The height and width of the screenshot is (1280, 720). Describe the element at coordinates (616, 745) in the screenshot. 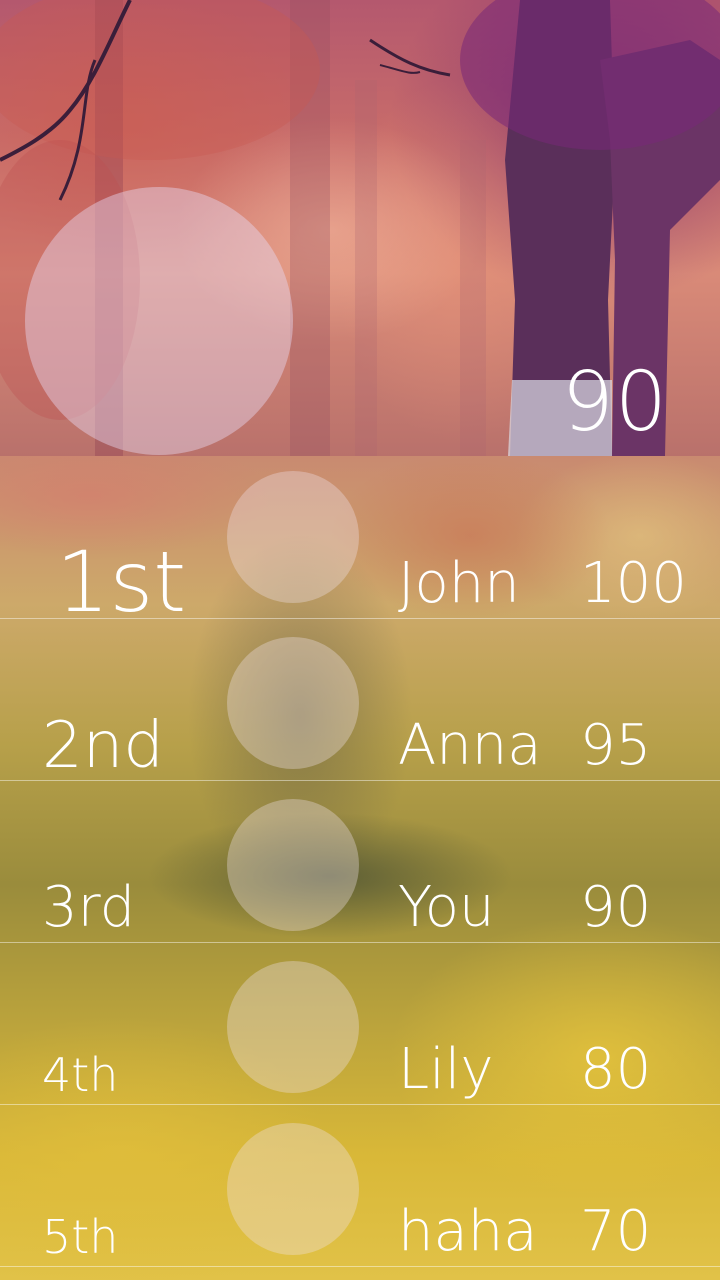

I see `player-score: 95` at that location.